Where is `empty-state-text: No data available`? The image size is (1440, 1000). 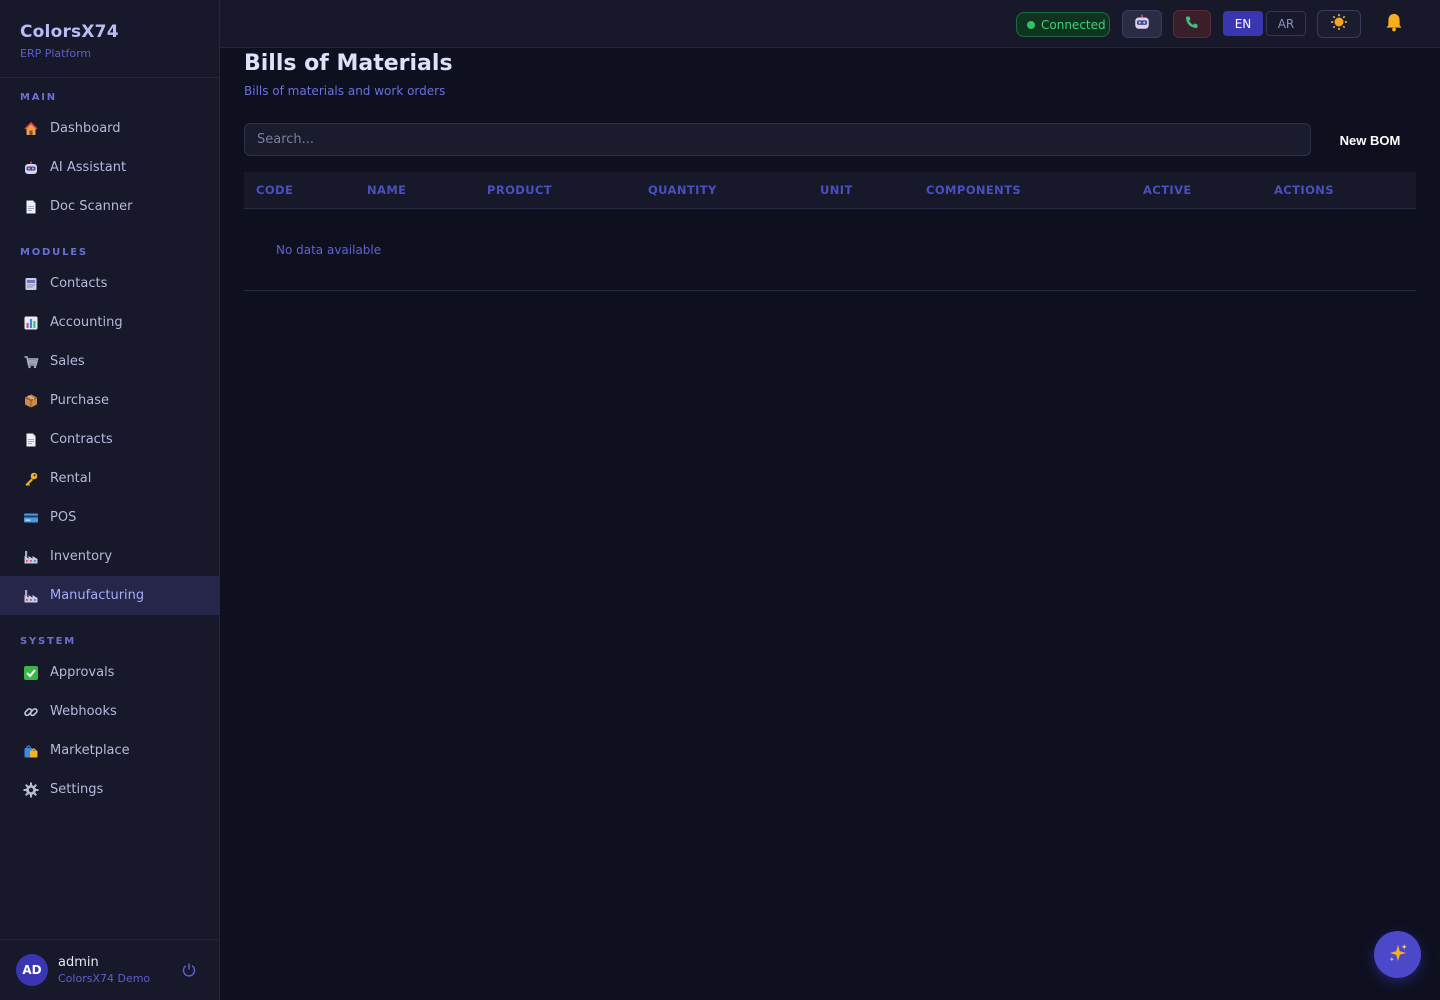
empty-state-text: No data available is located at coordinates (329, 250).